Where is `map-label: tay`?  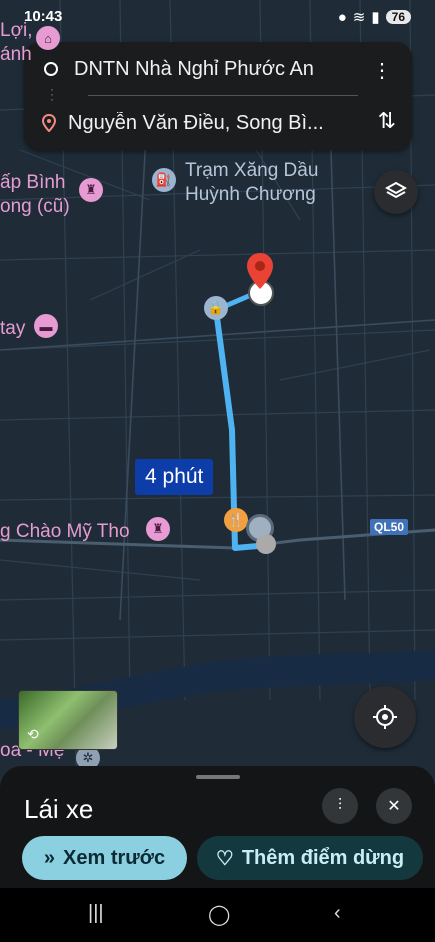 map-label: tay is located at coordinates (13, 328).